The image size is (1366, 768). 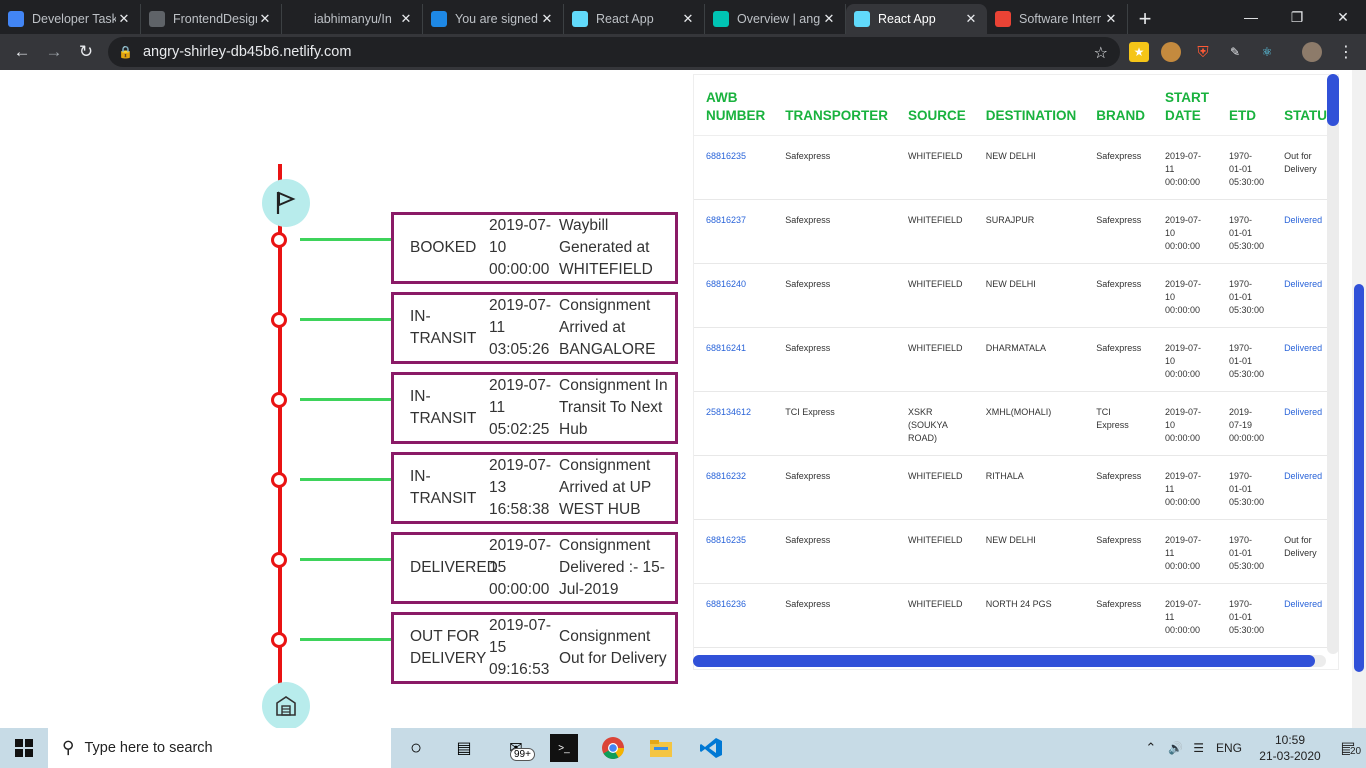 I want to click on column-header: AWB NUMBER, so click(x=734, y=105).